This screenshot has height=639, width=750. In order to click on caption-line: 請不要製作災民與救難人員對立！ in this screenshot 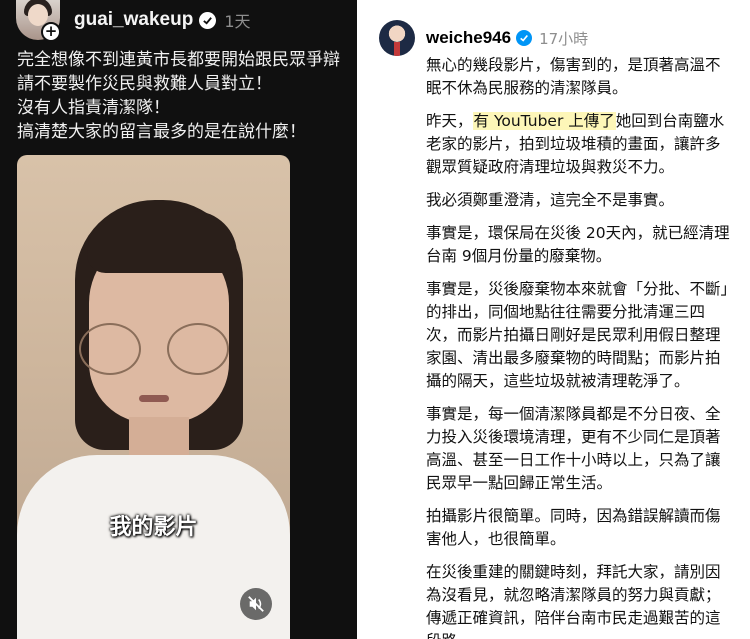, I will do `click(144, 84)`.